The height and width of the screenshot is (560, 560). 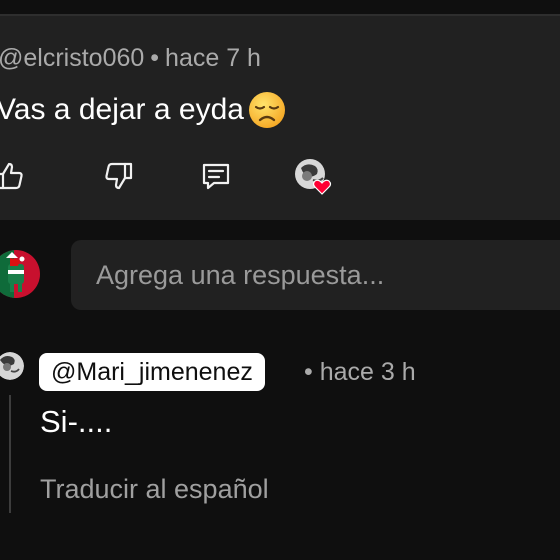 I want to click on top-comment-time: hace 7 h, so click(x=213, y=58).